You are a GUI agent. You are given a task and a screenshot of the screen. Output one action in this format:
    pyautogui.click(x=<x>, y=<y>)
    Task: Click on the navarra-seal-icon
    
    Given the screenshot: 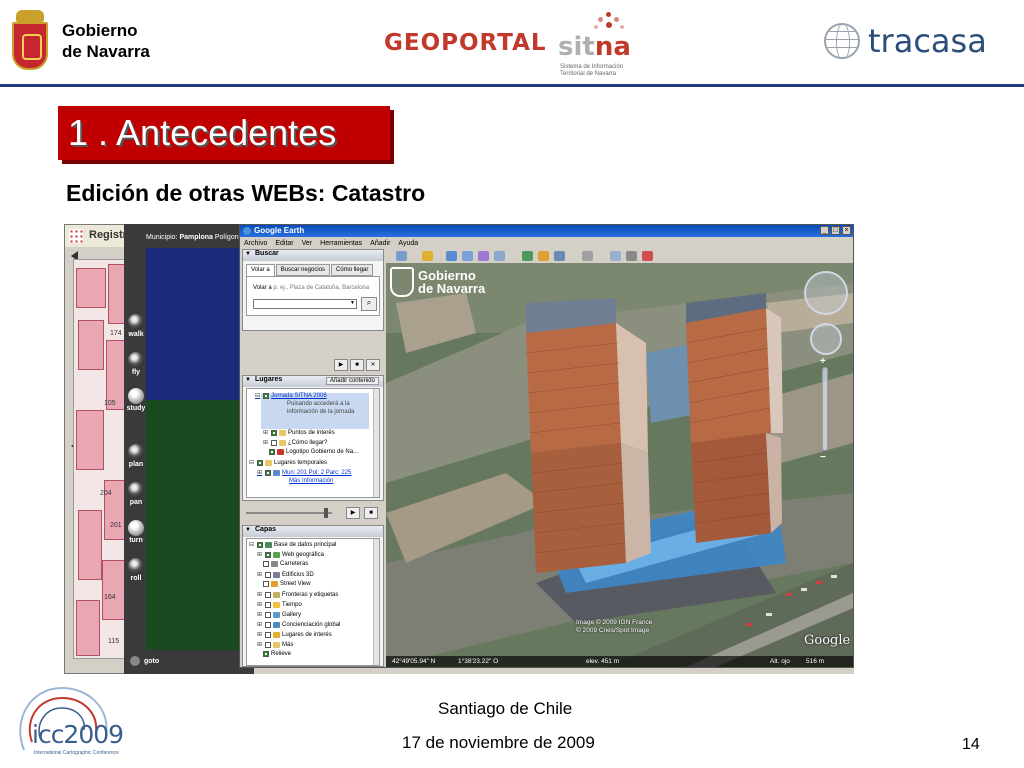 What is the action you would take?
    pyautogui.click(x=402, y=282)
    